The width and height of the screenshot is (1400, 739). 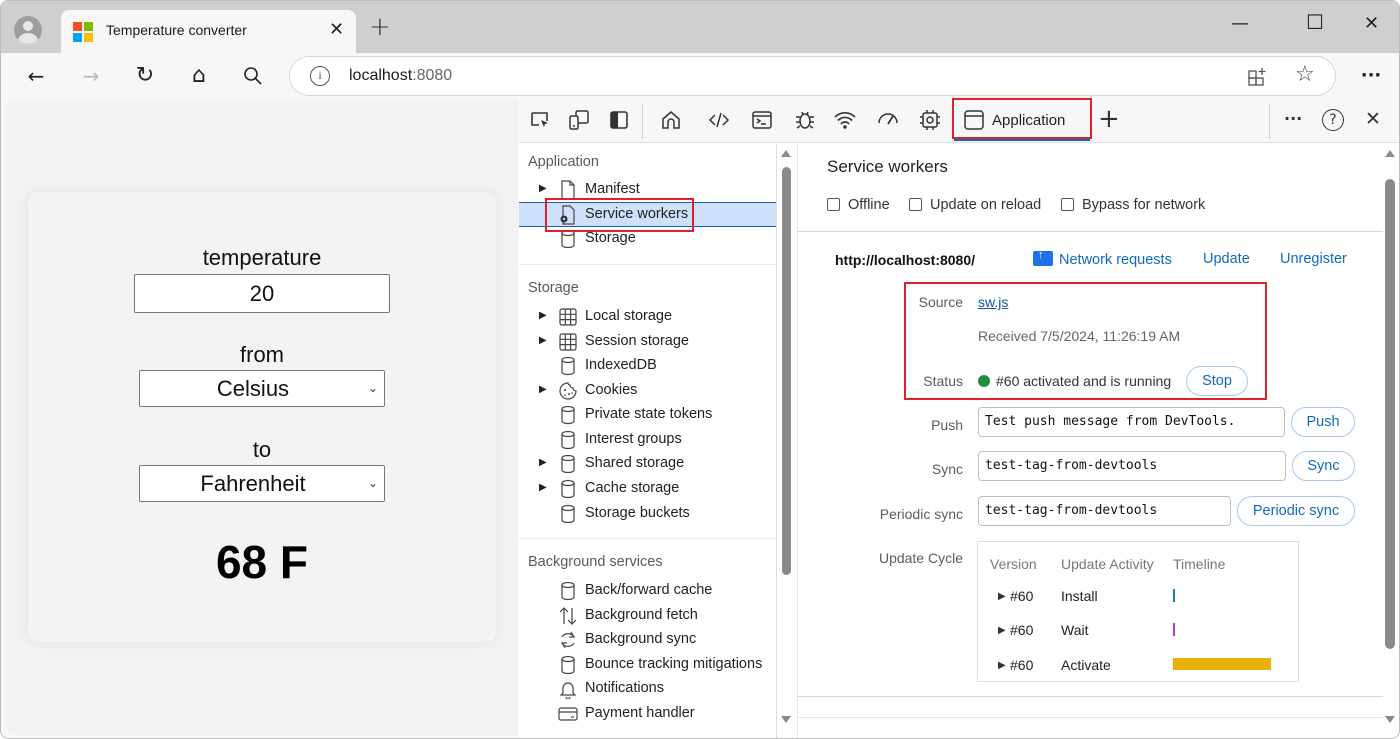 What do you see at coordinates (647, 342) in the screenshot?
I see `sidebar-item-session-storage: ▶ Session storage` at bounding box center [647, 342].